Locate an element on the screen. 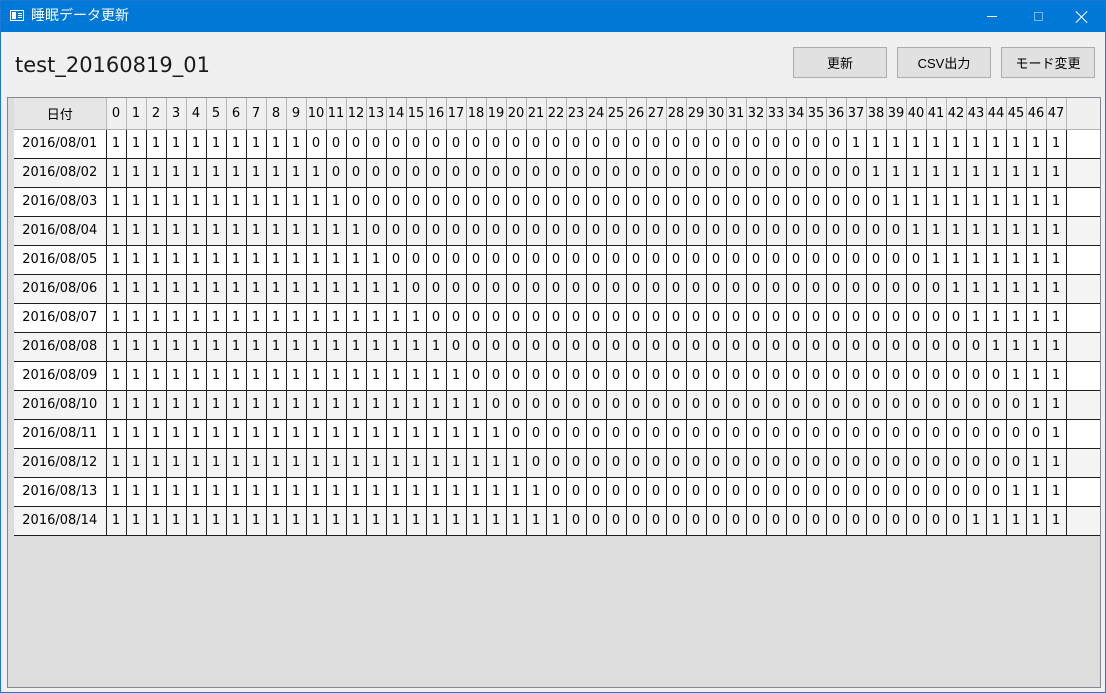 This screenshot has width=1106, height=693. date-cell: 2016/08/03 is located at coordinates (60, 202).